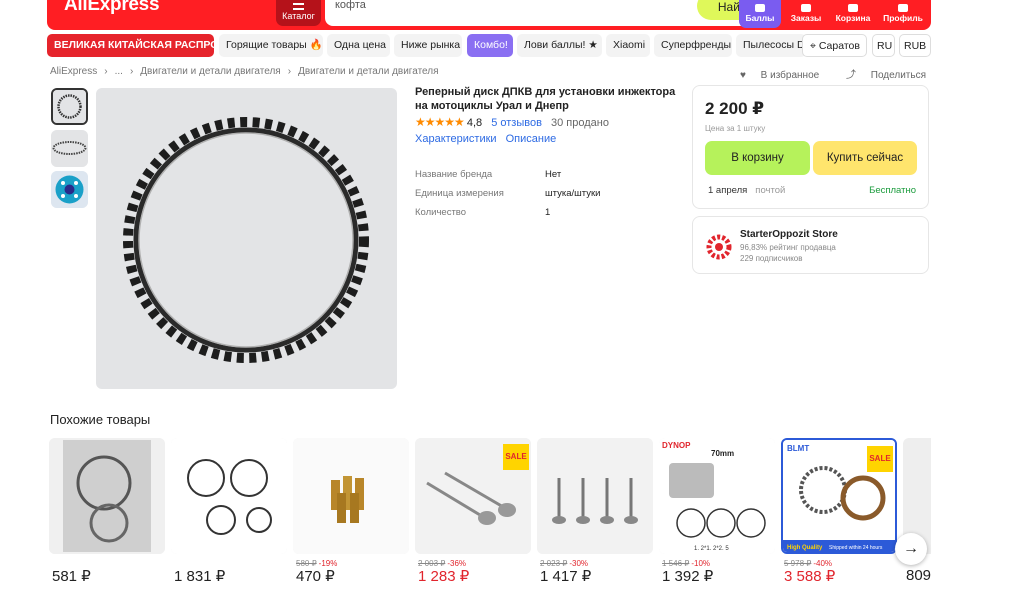  I want to click on product-card: 1 831 ₽, so click(229, 511).